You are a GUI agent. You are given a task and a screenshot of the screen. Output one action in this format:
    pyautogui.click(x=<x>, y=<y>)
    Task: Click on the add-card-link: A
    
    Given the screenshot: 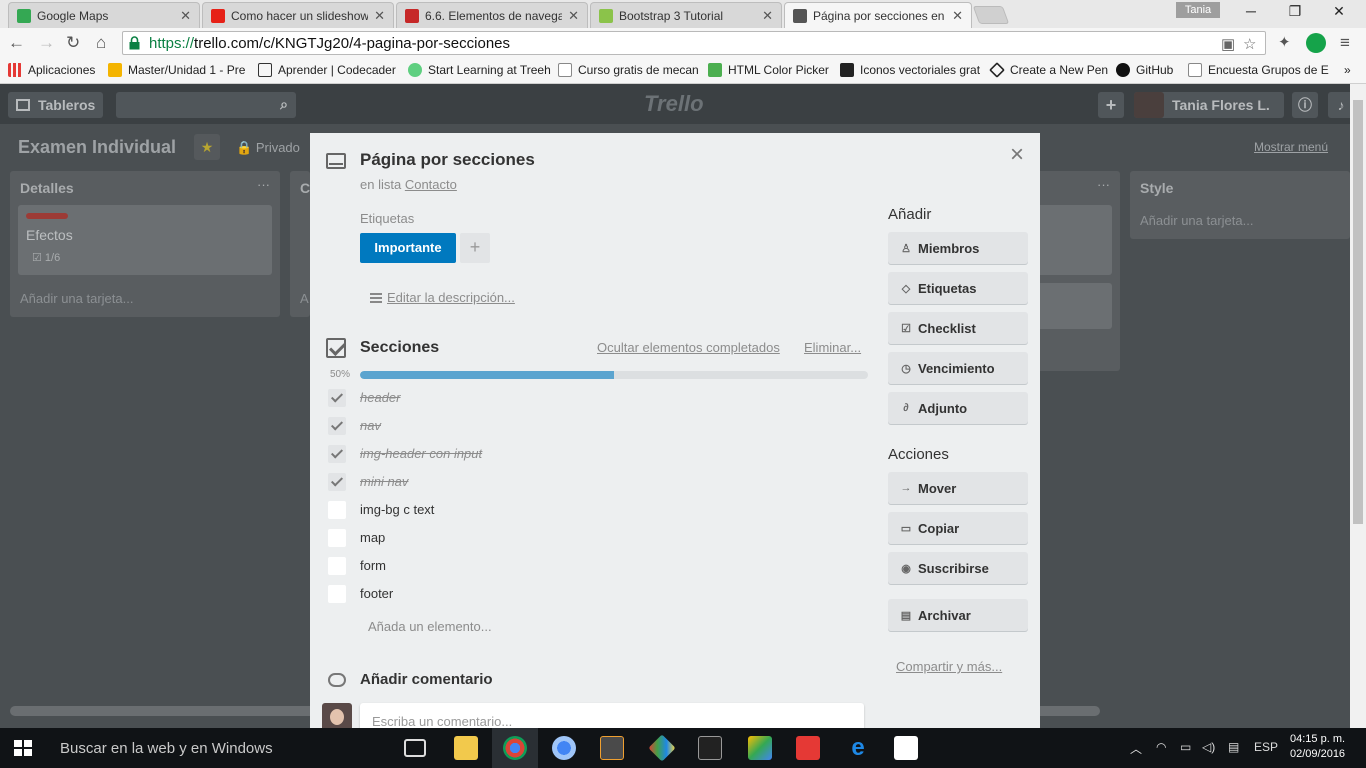 What is the action you would take?
    pyautogui.click(x=304, y=298)
    